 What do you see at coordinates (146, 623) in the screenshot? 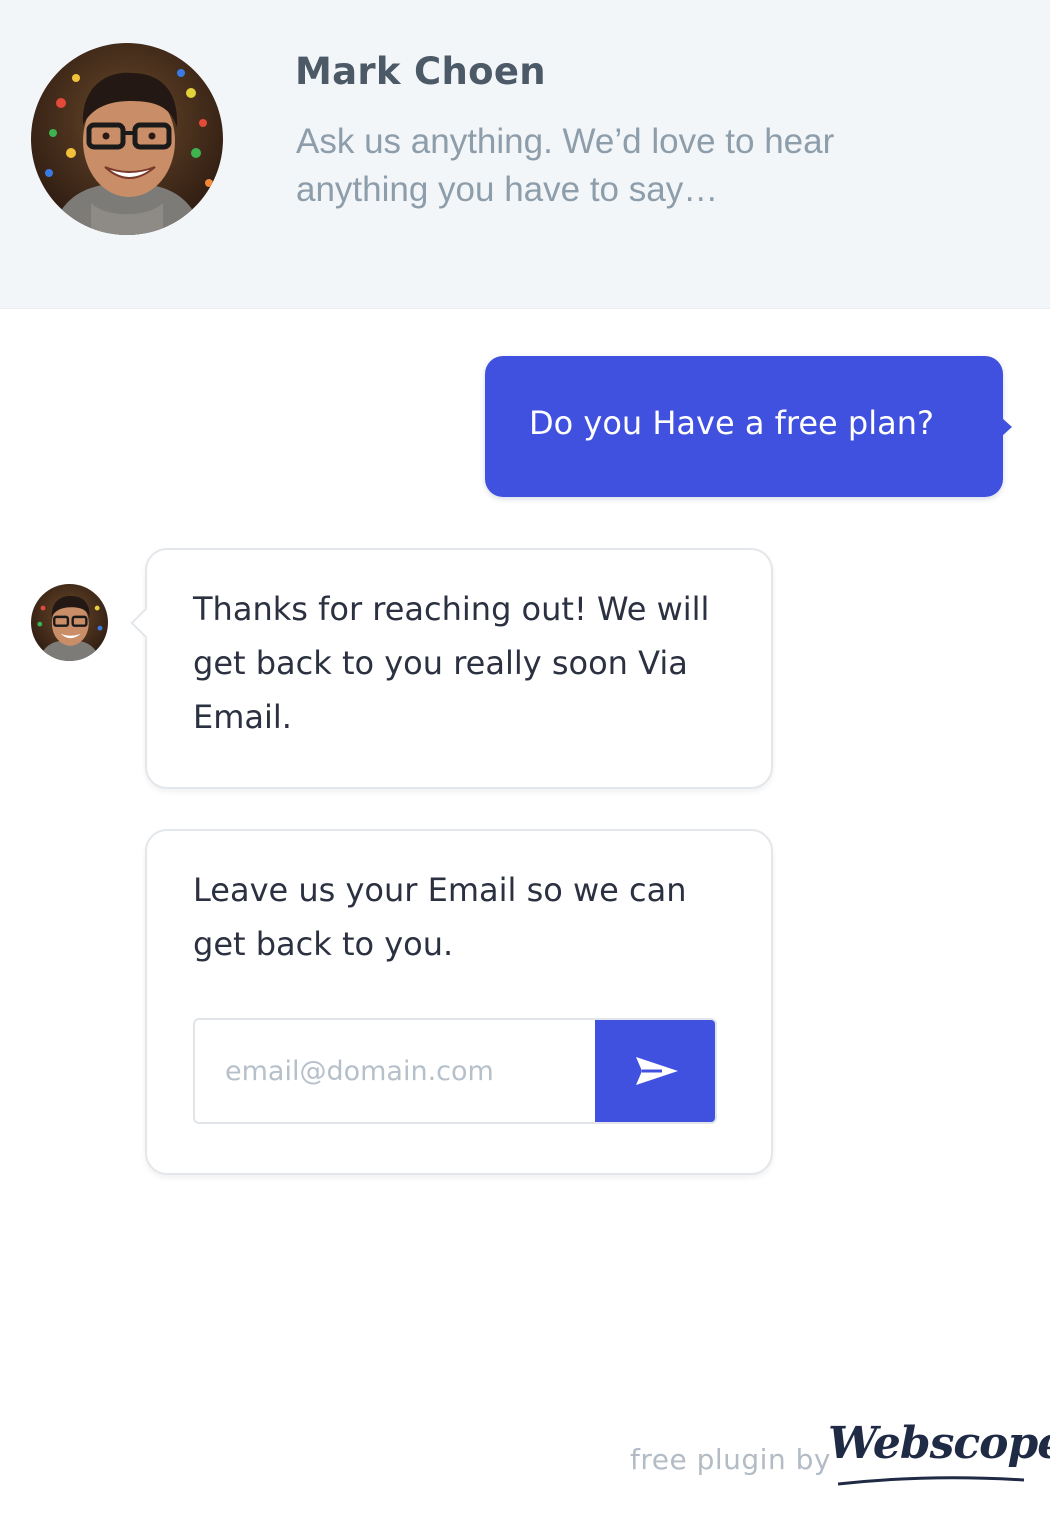
I see `agent-bubble-tail` at bounding box center [146, 623].